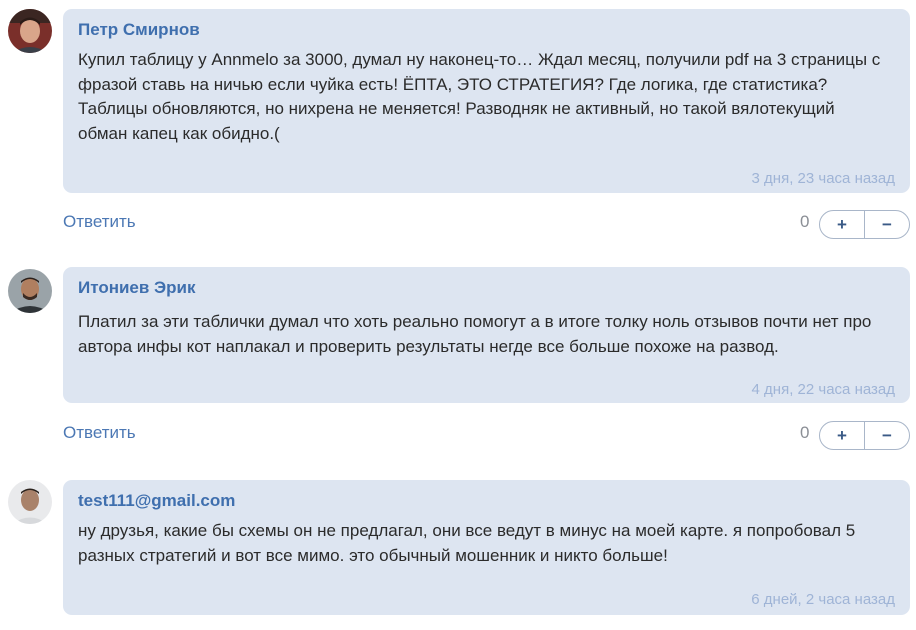  Describe the element at coordinates (156, 501) in the screenshot. I see `comment-author: test111@gmail.com` at that location.